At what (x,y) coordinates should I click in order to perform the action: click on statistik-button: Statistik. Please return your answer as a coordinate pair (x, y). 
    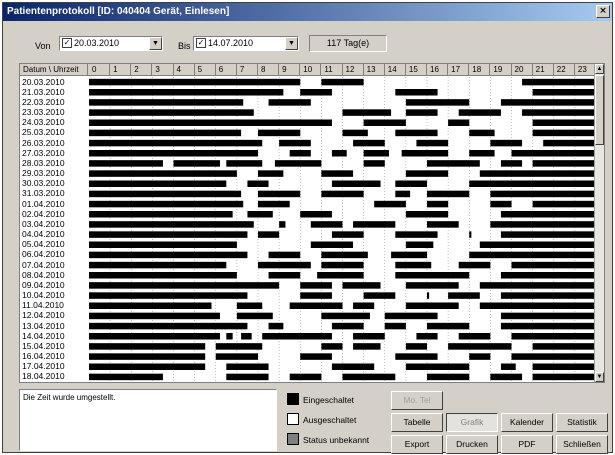
    Looking at the image, I should click on (582, 422).